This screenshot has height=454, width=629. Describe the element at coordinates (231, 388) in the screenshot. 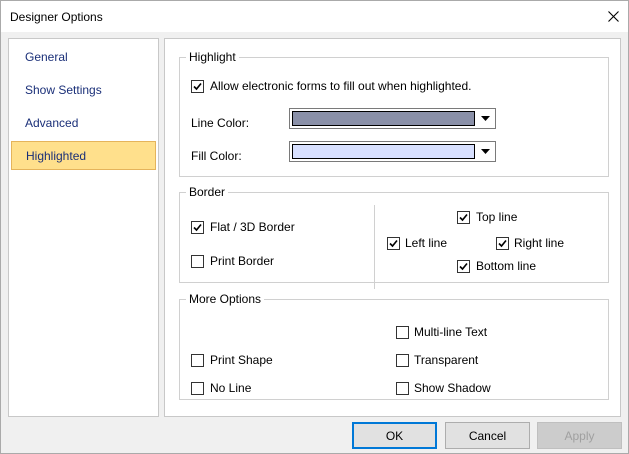

I see `no-line-label: No Line` at that location.